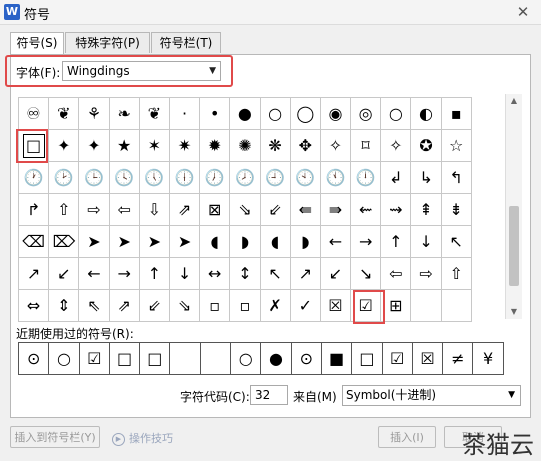 Image resolution: width=541 pixels, height=461 pixels. I want to click on symbol-cell: 🕚, so click(336, 178).